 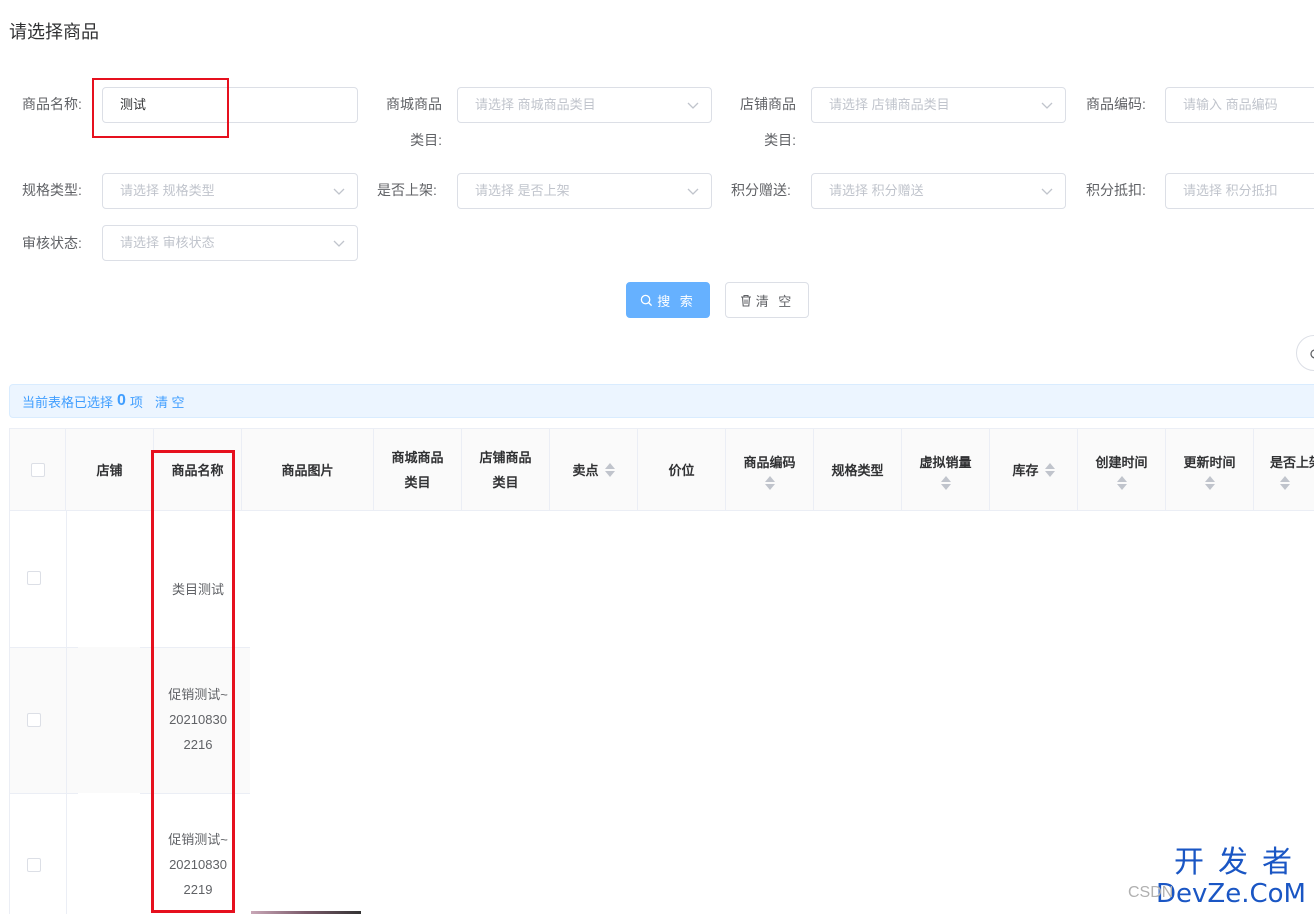 I want to click on header-select-all, so click(x=38, y=470).